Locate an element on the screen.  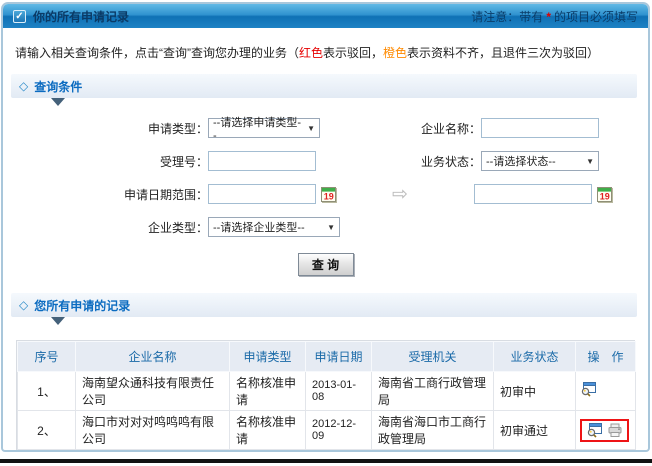
accept-no-input is located at coordinates (262, 161).